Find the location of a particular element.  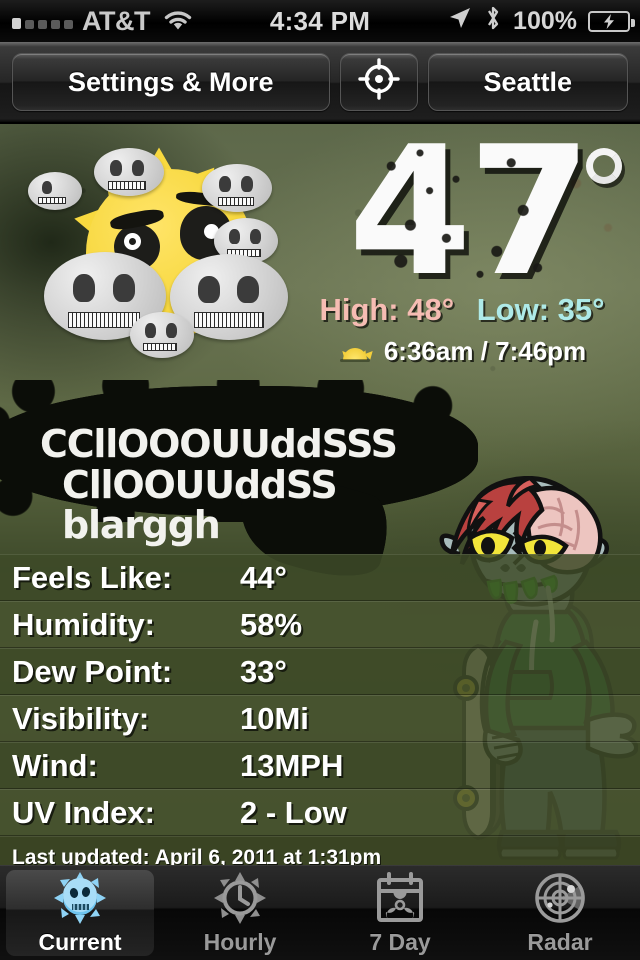

battery-charging-icon is located at coordinates (611, 21).